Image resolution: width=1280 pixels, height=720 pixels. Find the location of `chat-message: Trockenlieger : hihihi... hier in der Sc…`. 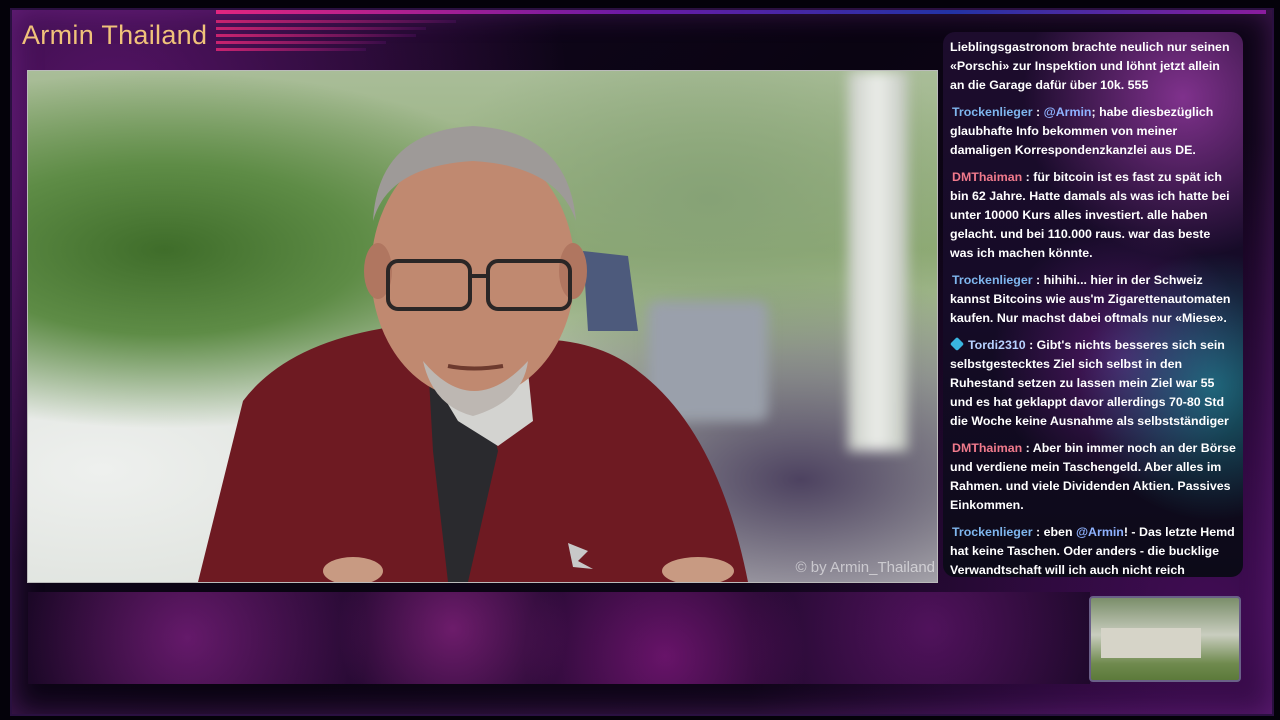

chat-message: Trockenlieger : hihihi... hier in der Sc… is located at coordinates (1093, 301).